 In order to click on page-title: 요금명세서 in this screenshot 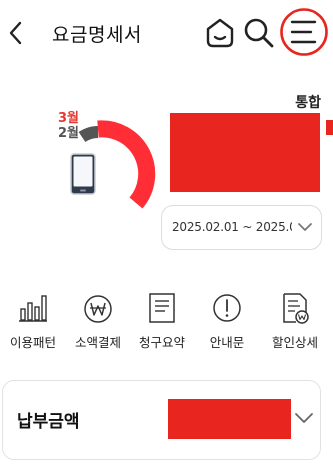, I will do `click(97, 35)`.